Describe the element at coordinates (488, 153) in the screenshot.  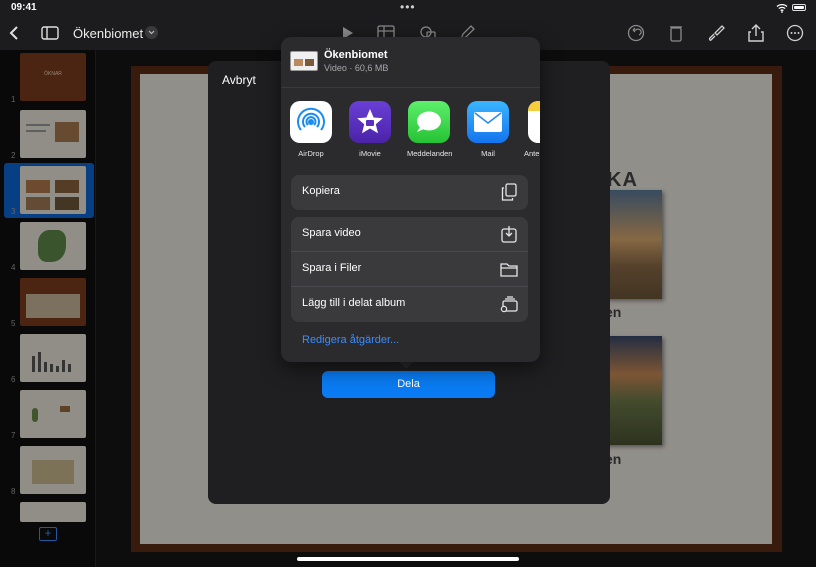
I see `app-label: Mail` at that location.